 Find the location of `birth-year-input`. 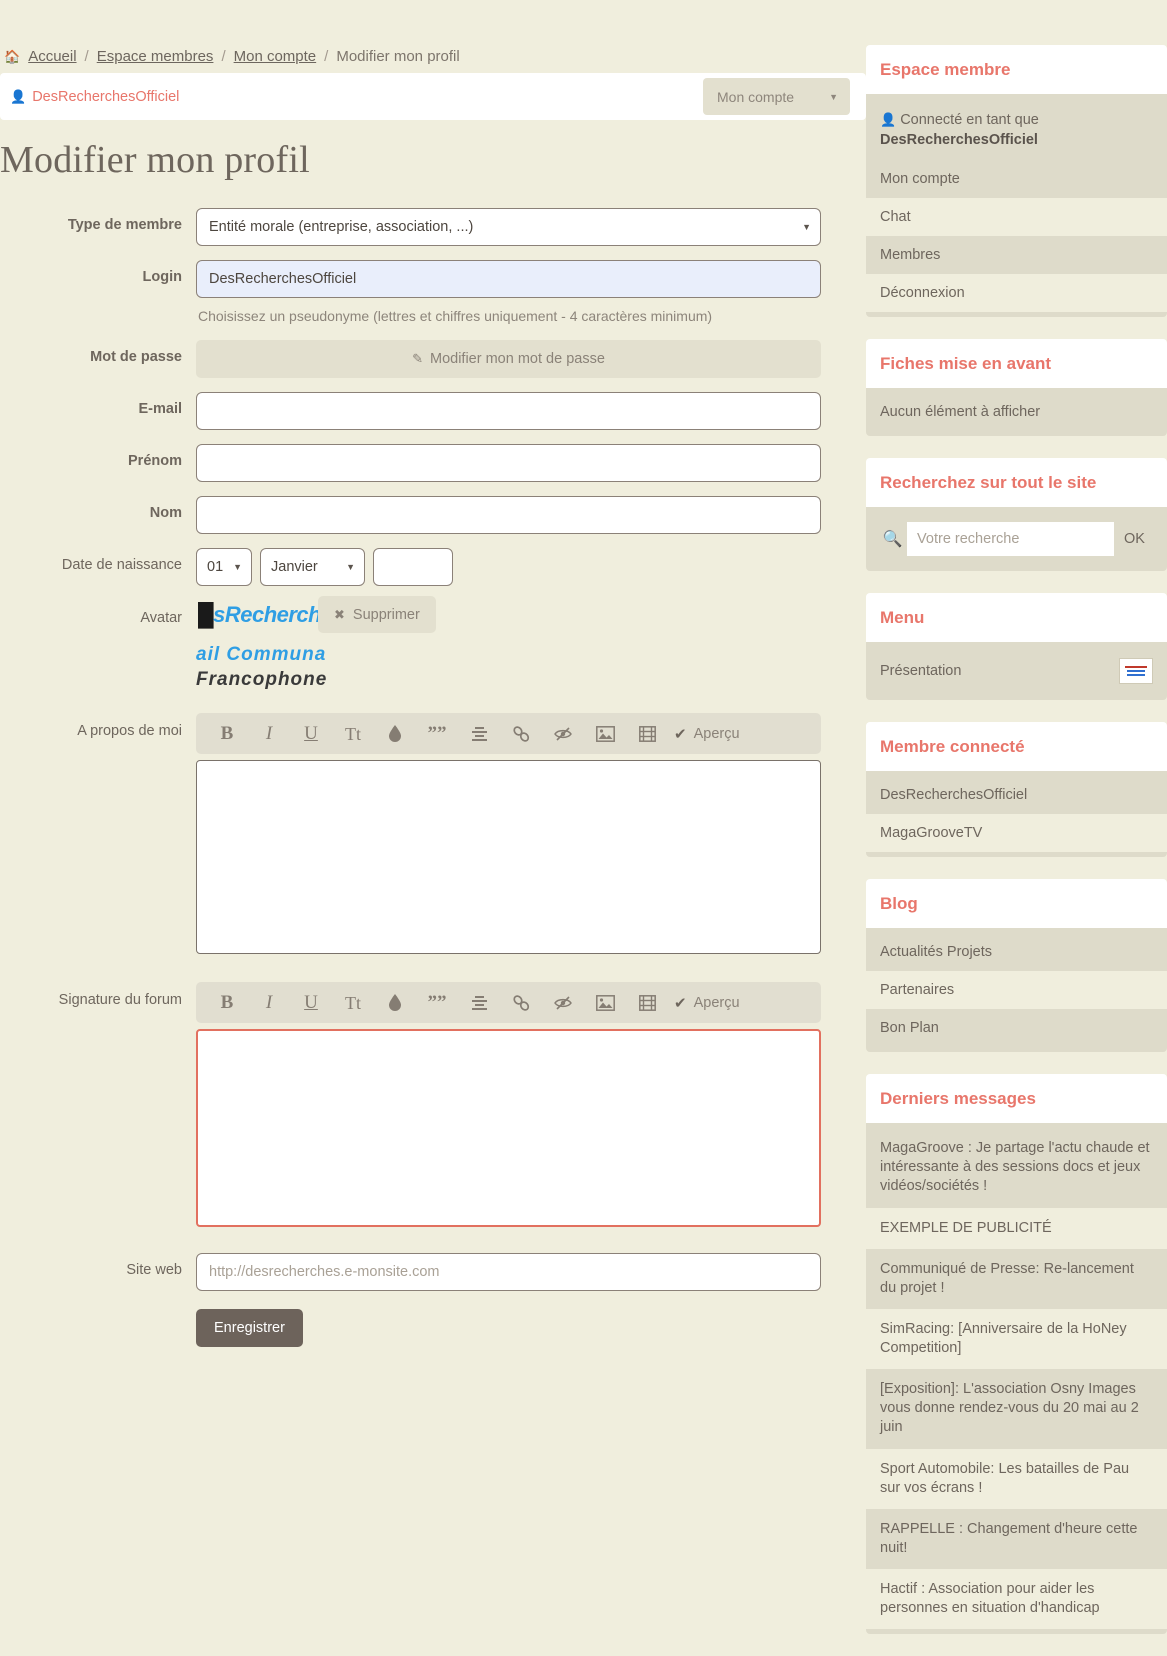

birth-year-input is located at coordinates (413, 567).